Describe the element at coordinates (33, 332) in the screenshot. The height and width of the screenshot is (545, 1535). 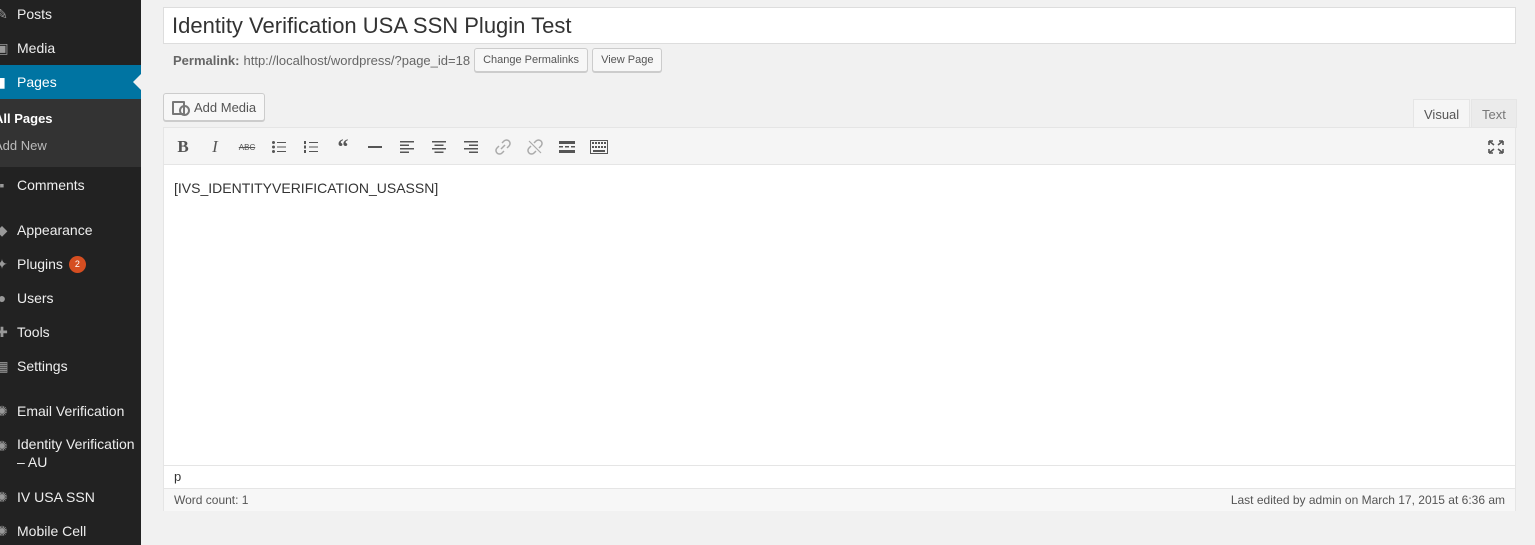
I see `sidebar-item-label: Tools` at that location.